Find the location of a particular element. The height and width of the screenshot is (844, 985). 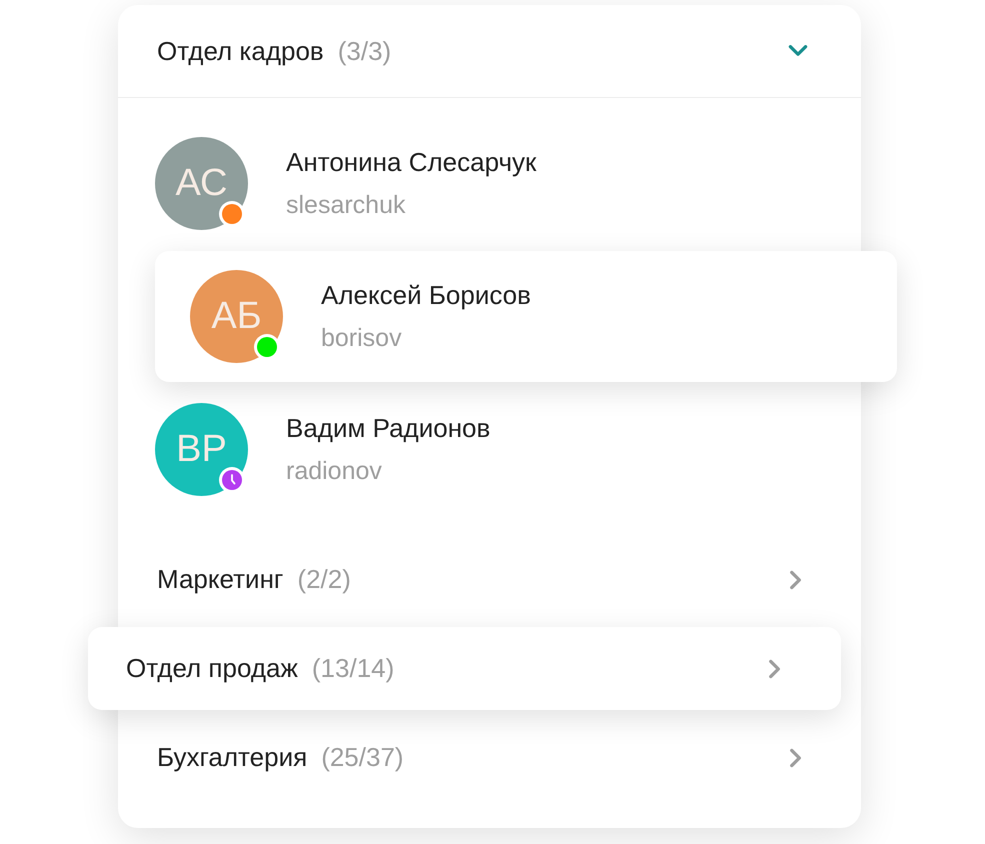

member-username: slesarchuk is located at coordinates (346, 205).